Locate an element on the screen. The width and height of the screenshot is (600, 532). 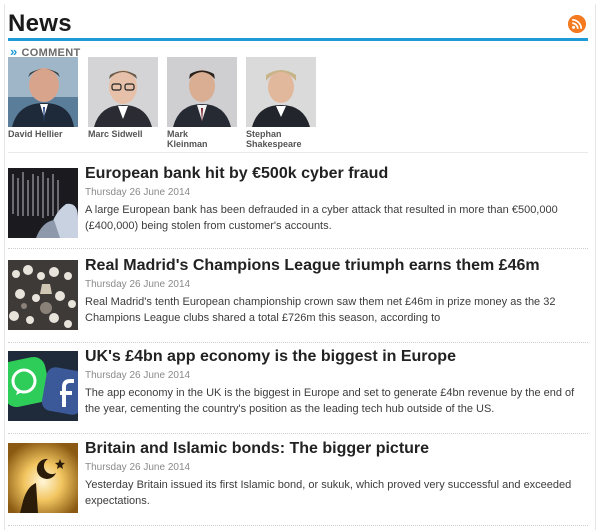
author-name: Marc Sidwell is located at coordinates (118, 134).